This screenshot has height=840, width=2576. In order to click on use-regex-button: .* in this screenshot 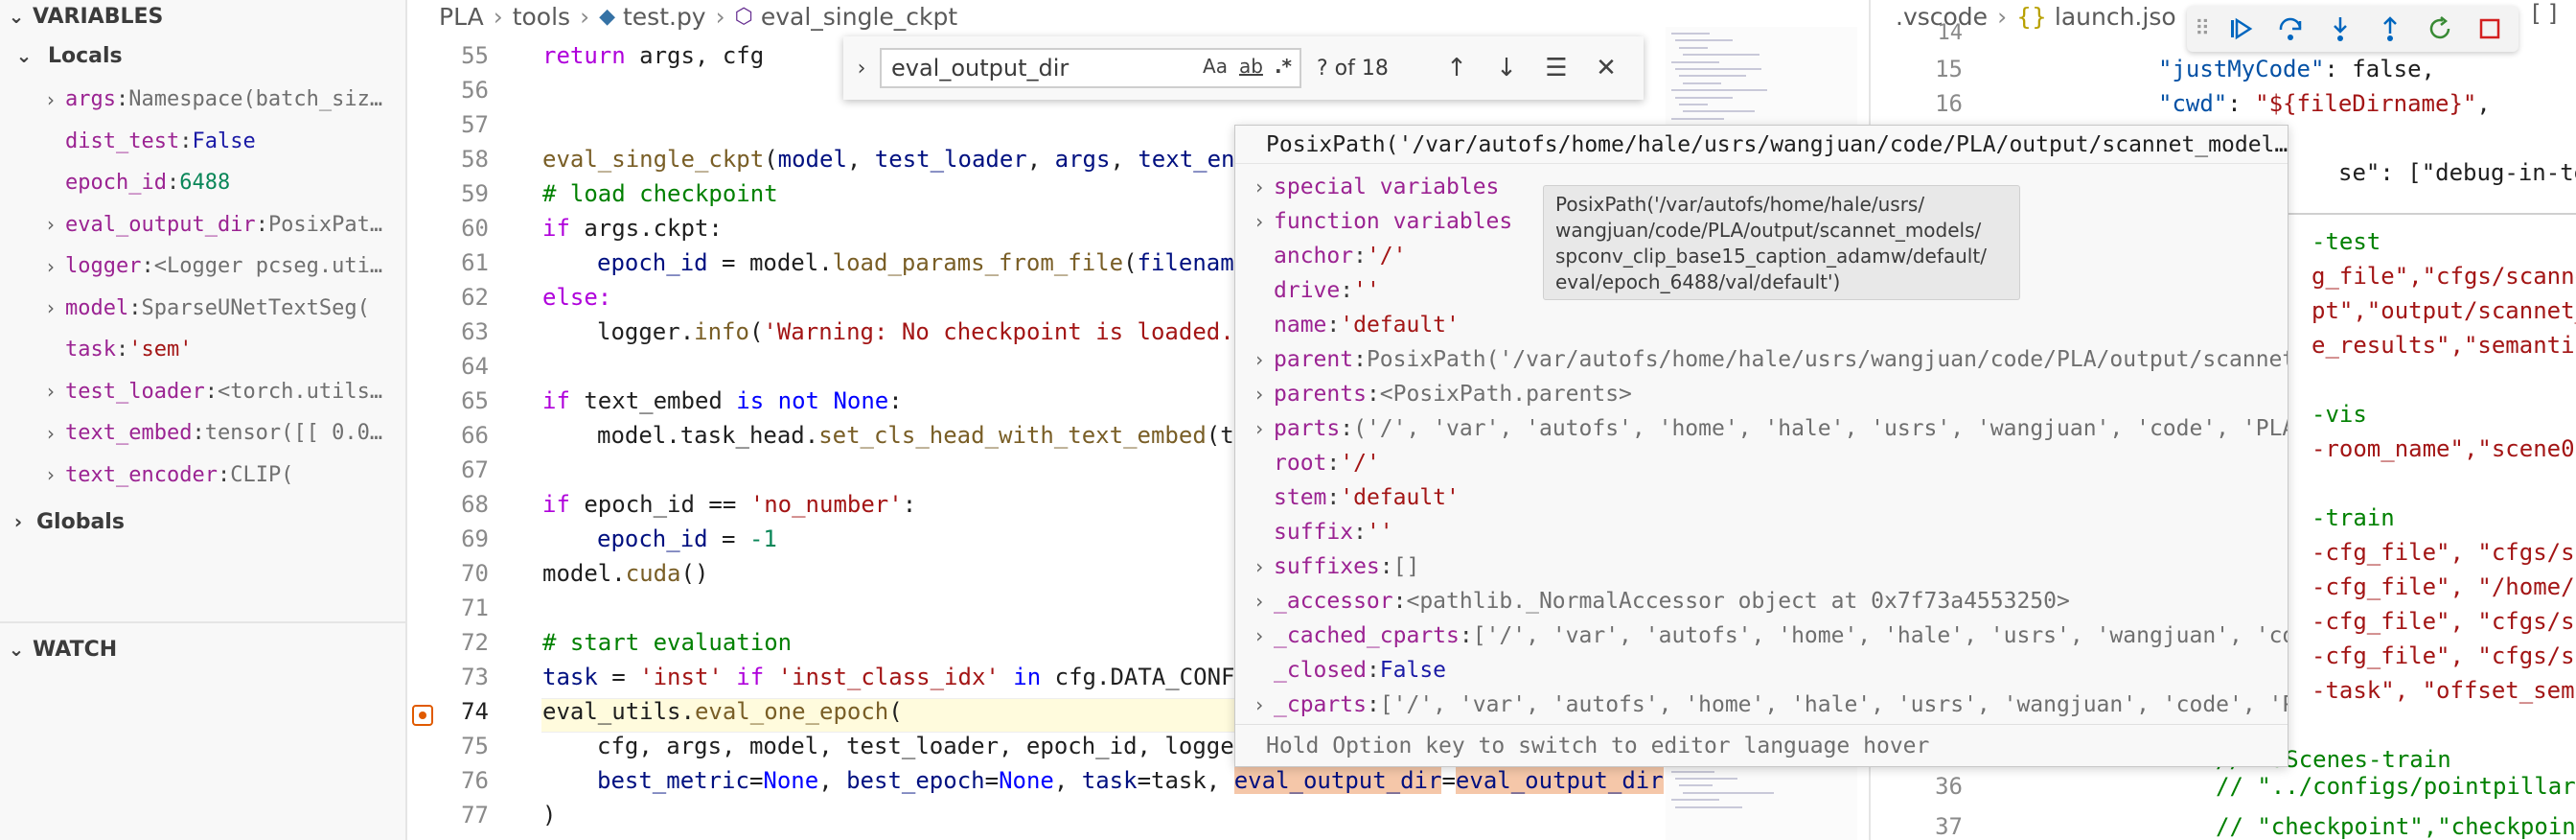, I will do `click(1283, 66)`.